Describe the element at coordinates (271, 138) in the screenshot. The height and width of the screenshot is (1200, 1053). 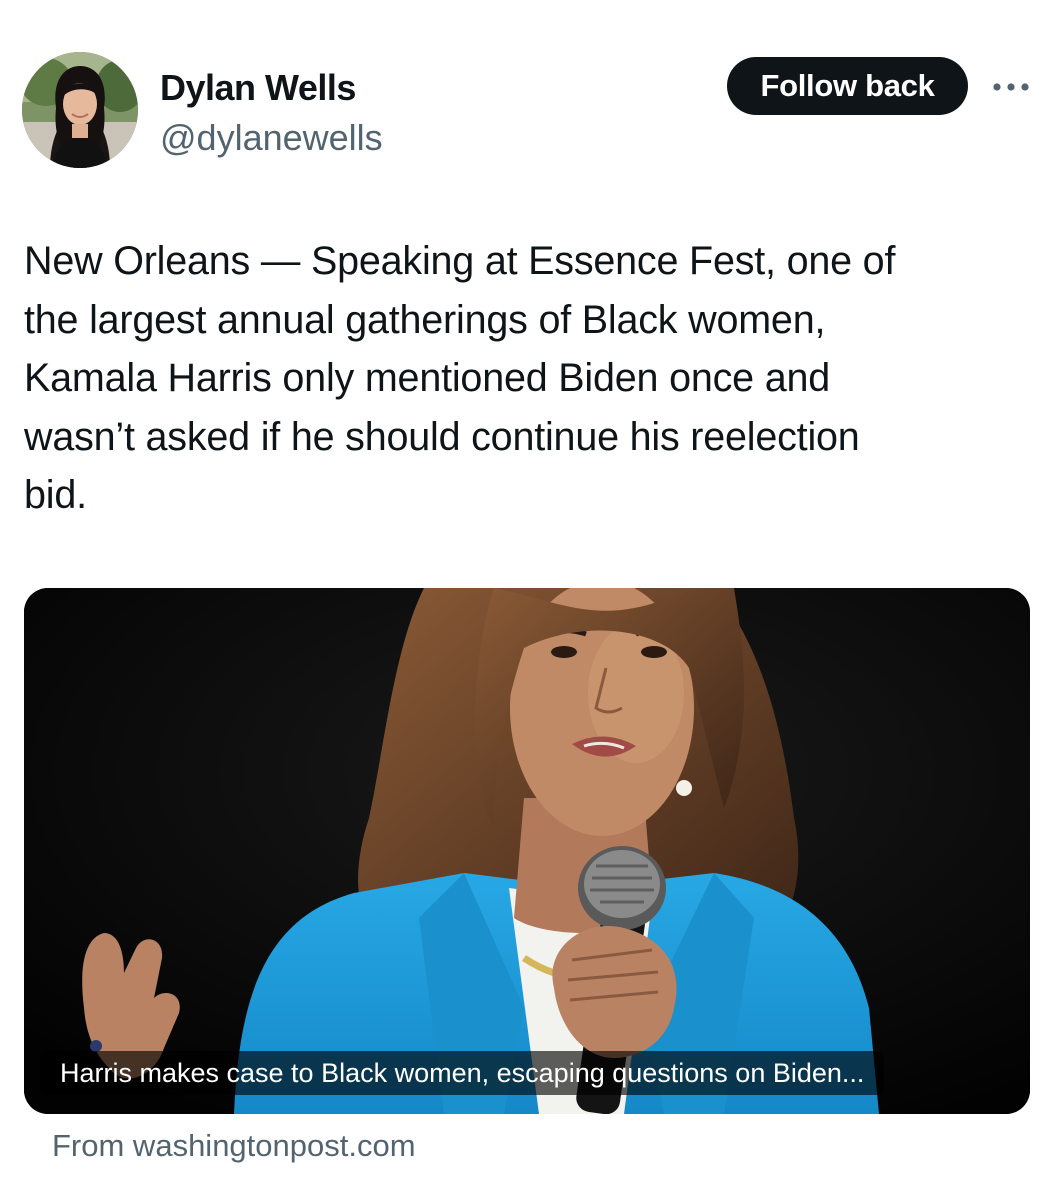
I see `handle: @dylanewells` at that location.